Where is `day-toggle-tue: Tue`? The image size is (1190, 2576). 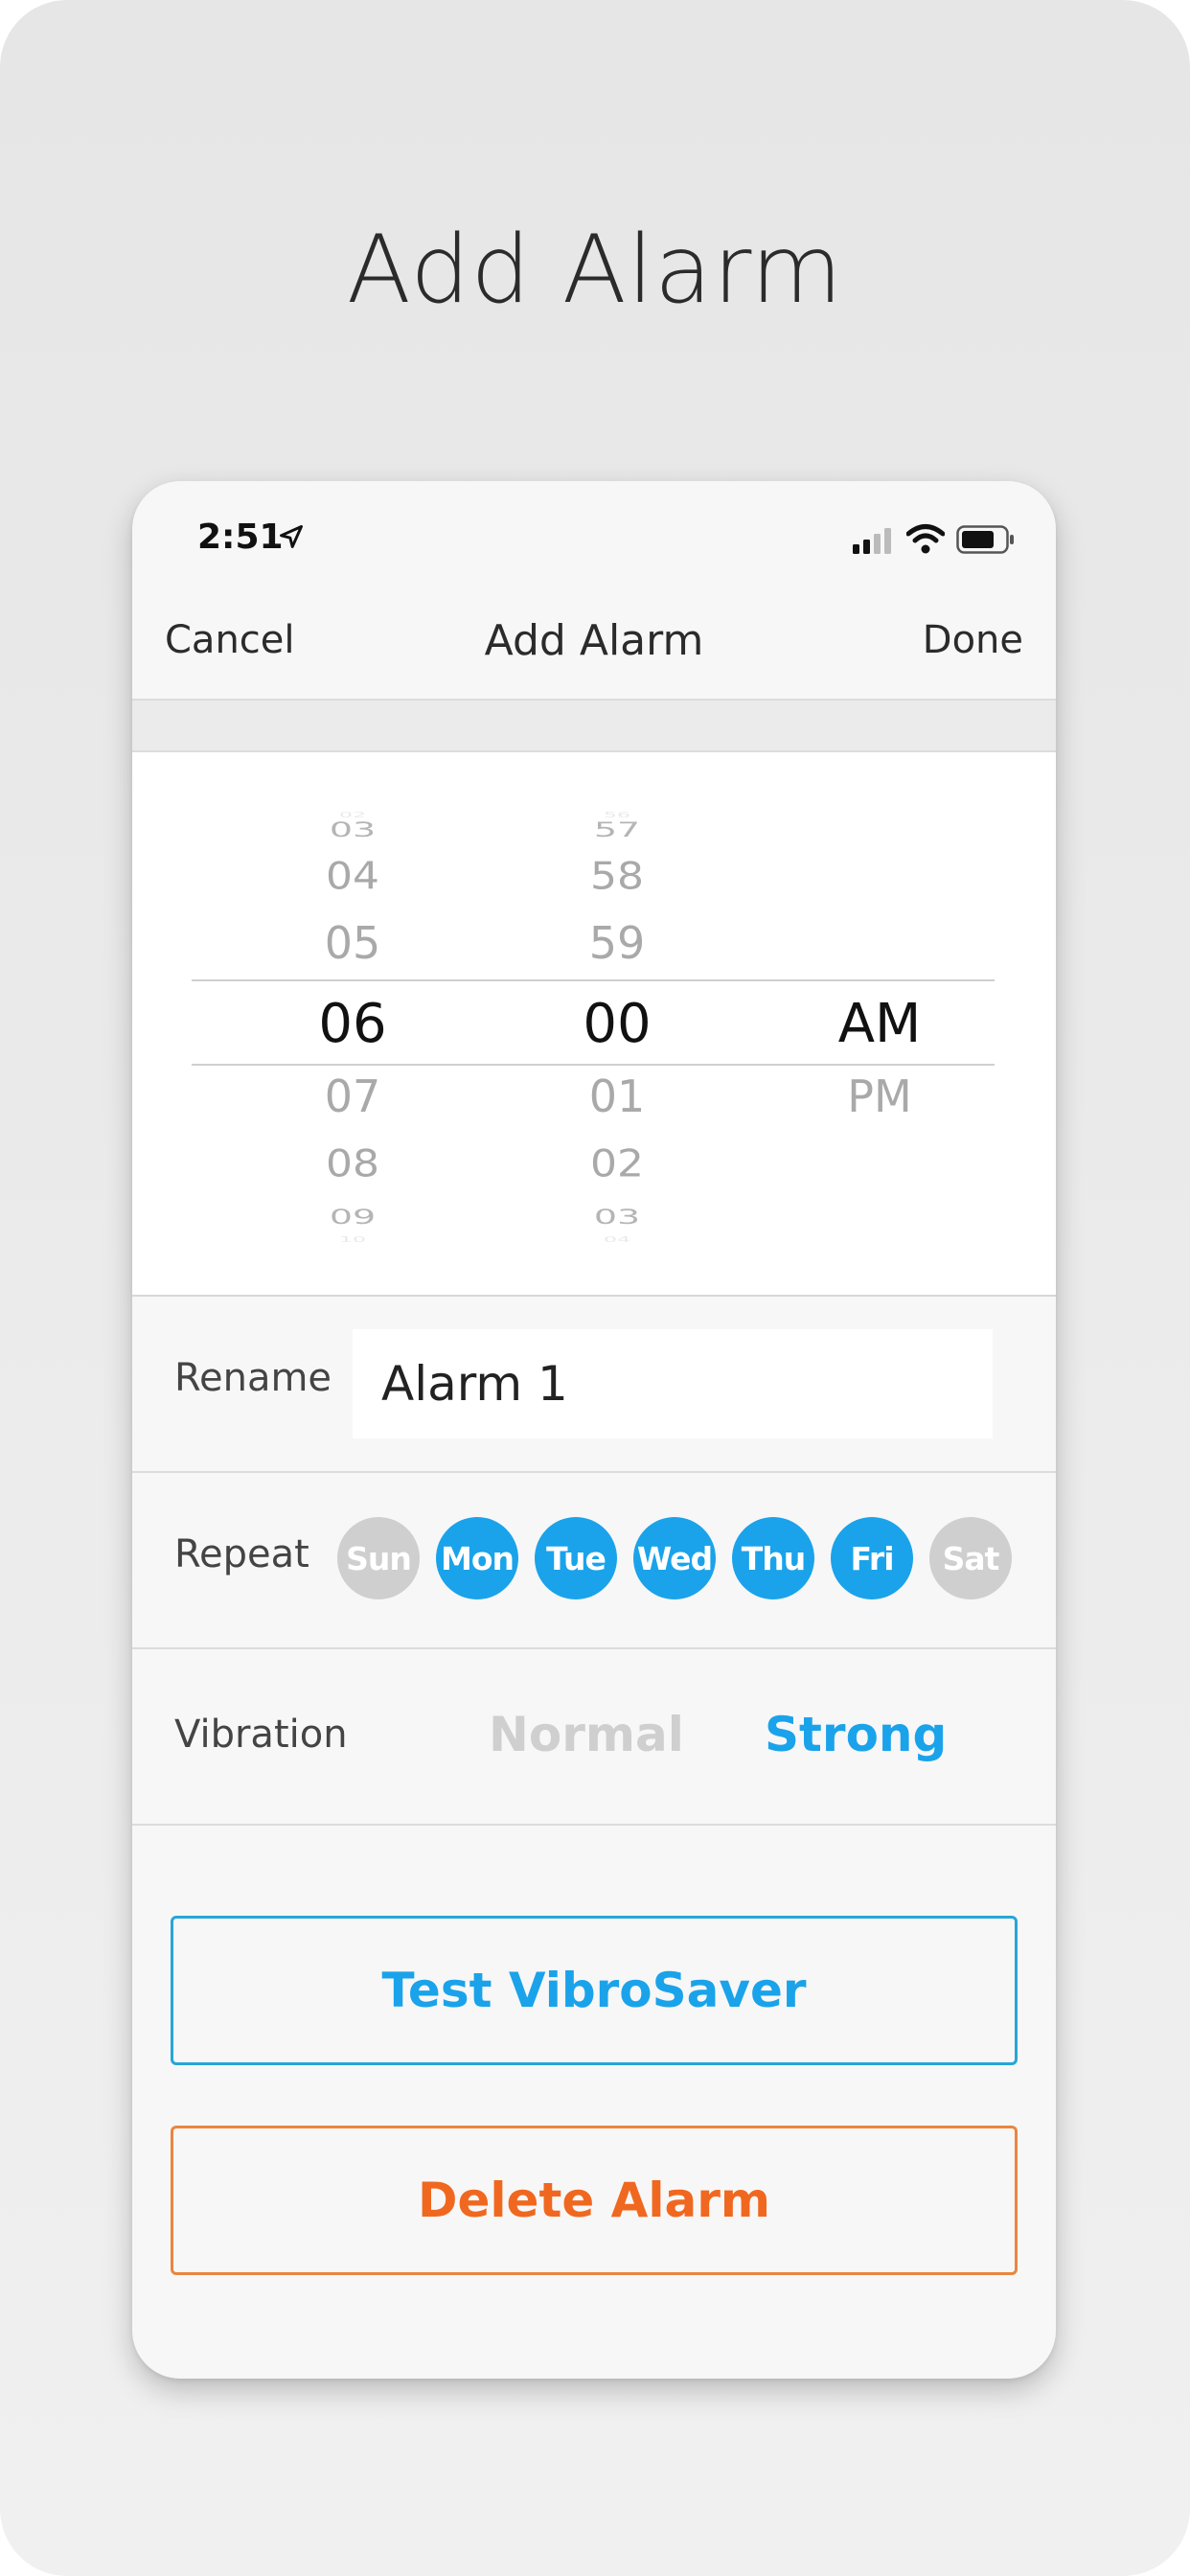
day-toggle-tue: Tue is located at coordinates (576, 1558).